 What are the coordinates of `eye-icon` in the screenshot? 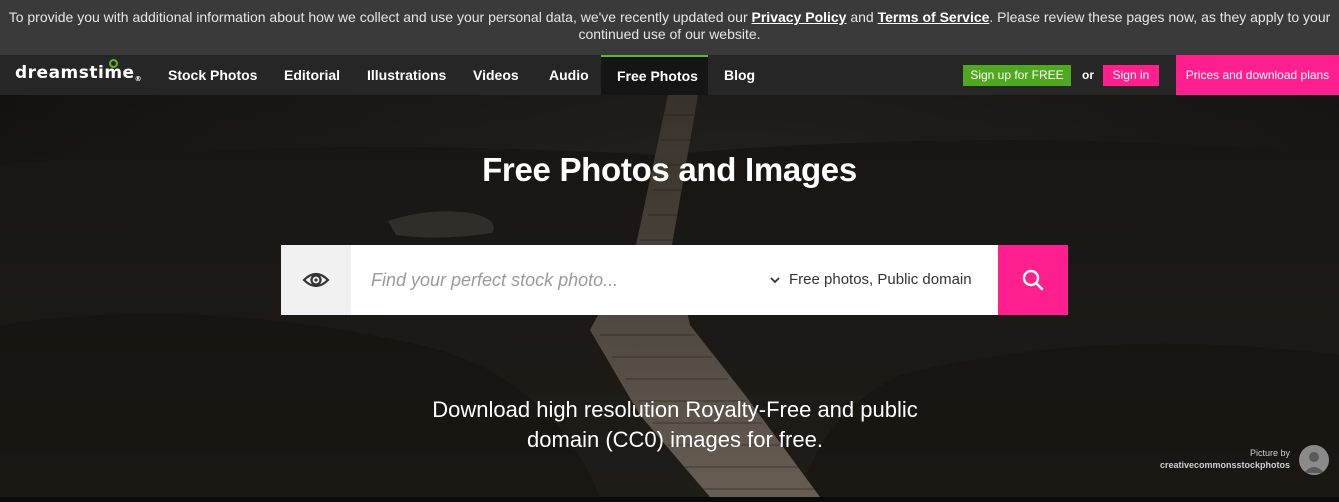 It's located at (316, 280).